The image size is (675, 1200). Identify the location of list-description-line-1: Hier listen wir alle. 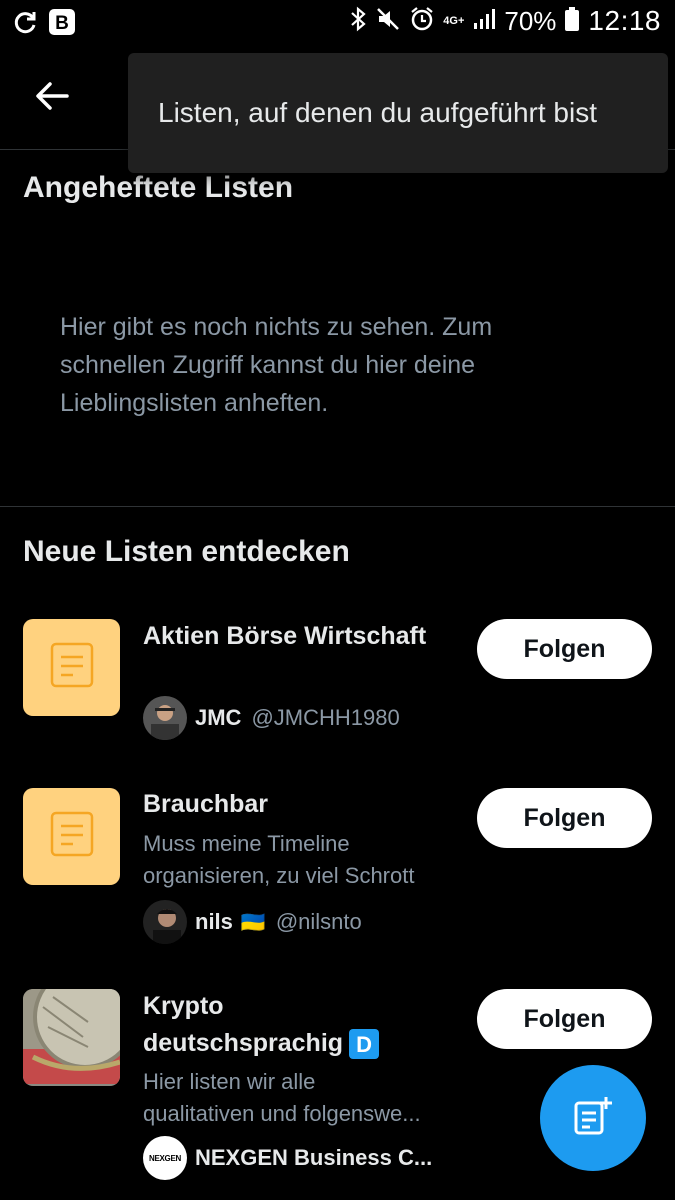
(229, 1081).